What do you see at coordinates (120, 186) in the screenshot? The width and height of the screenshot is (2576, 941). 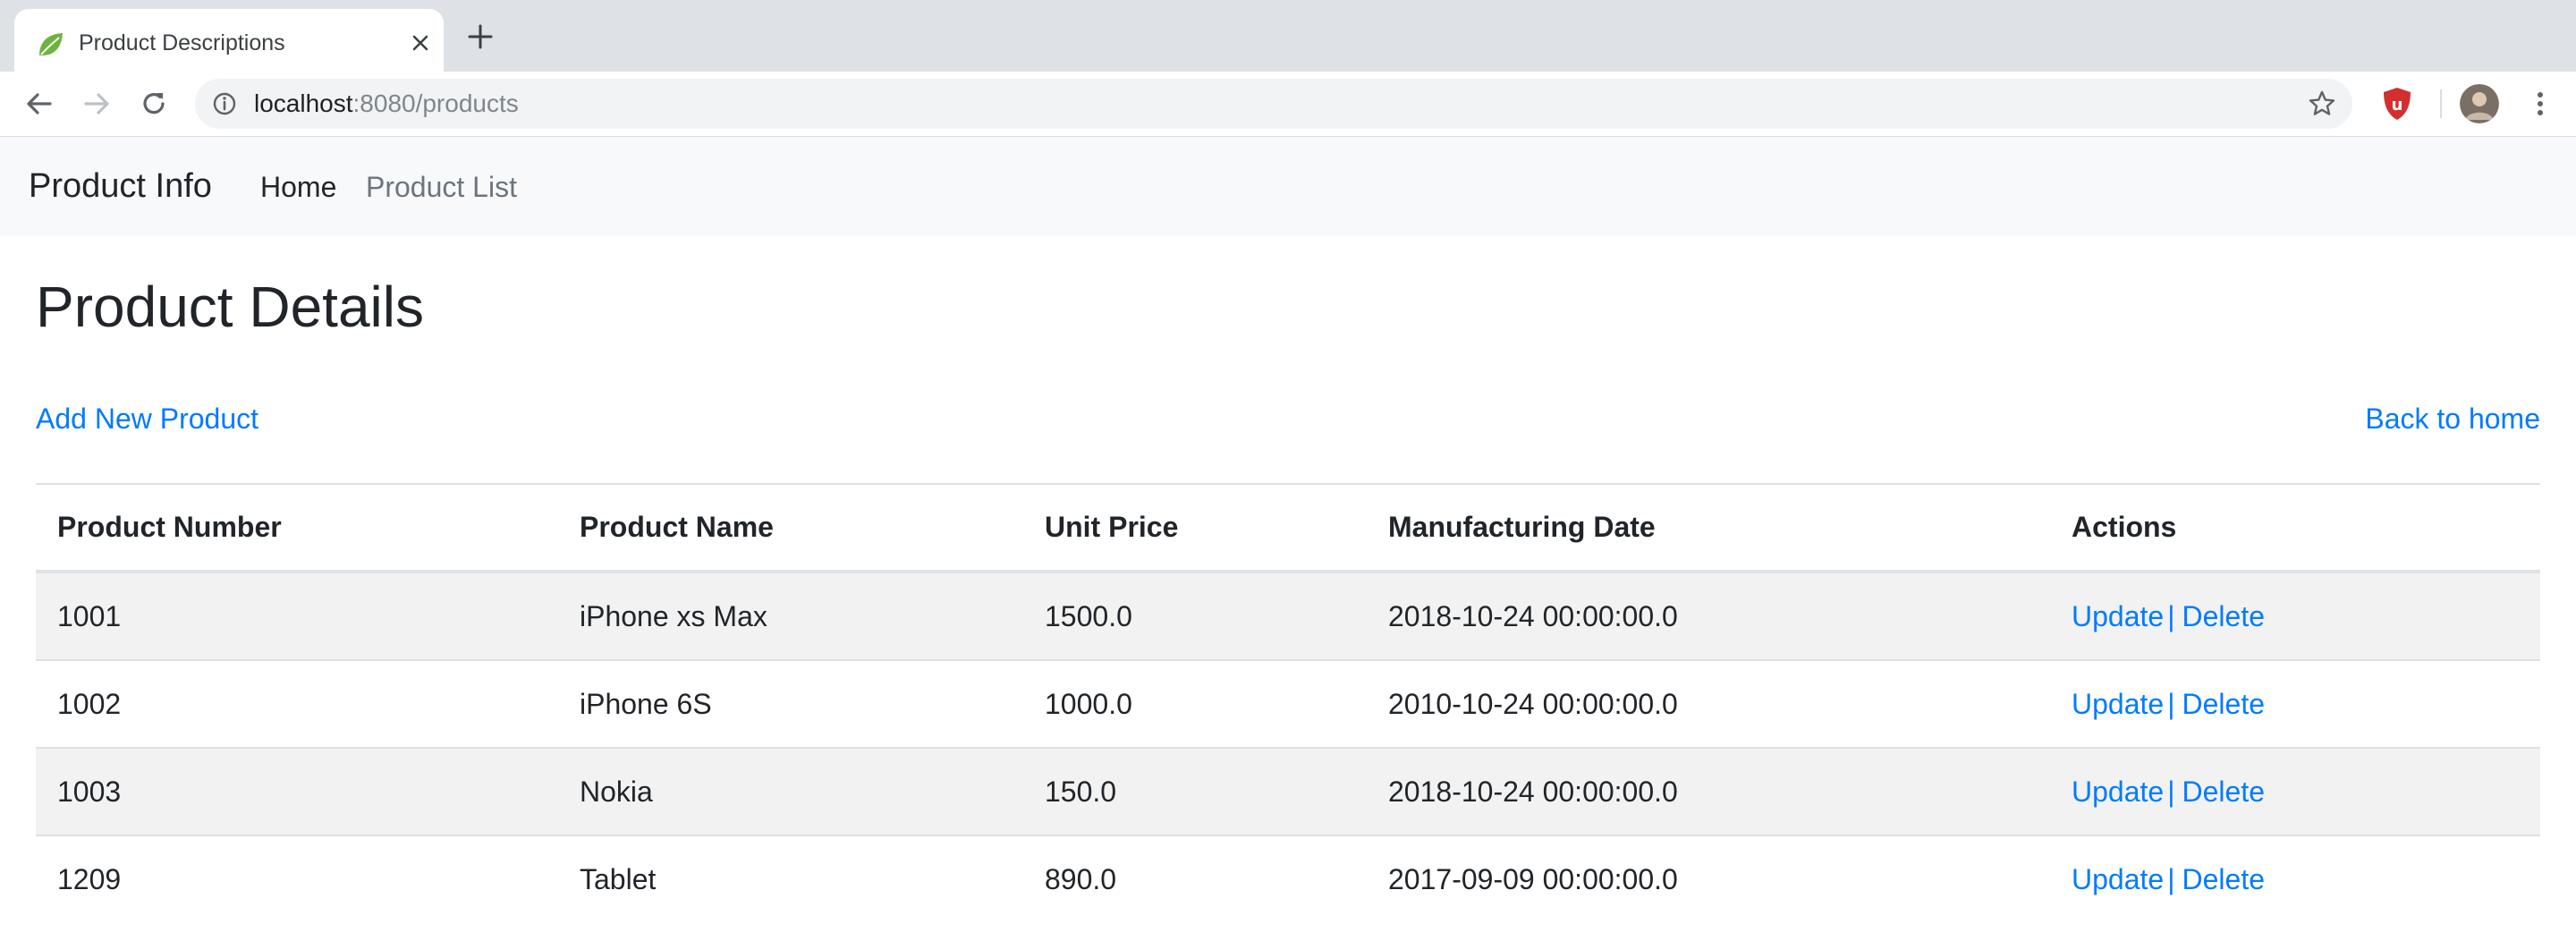 I see `navbar-brand: Product Info` at bounding box center [120, 186].